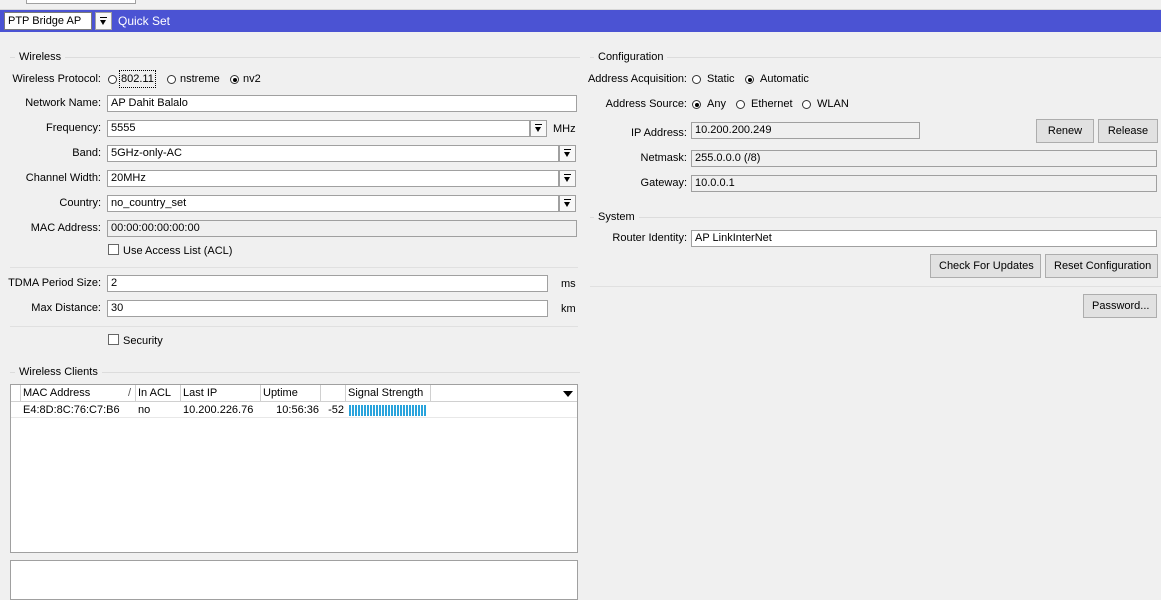 This screenshot has height=600, width=1161. Describe the element at coordinates (81, 2) in the screenshot. I see `top-cutoff-control` at that location.